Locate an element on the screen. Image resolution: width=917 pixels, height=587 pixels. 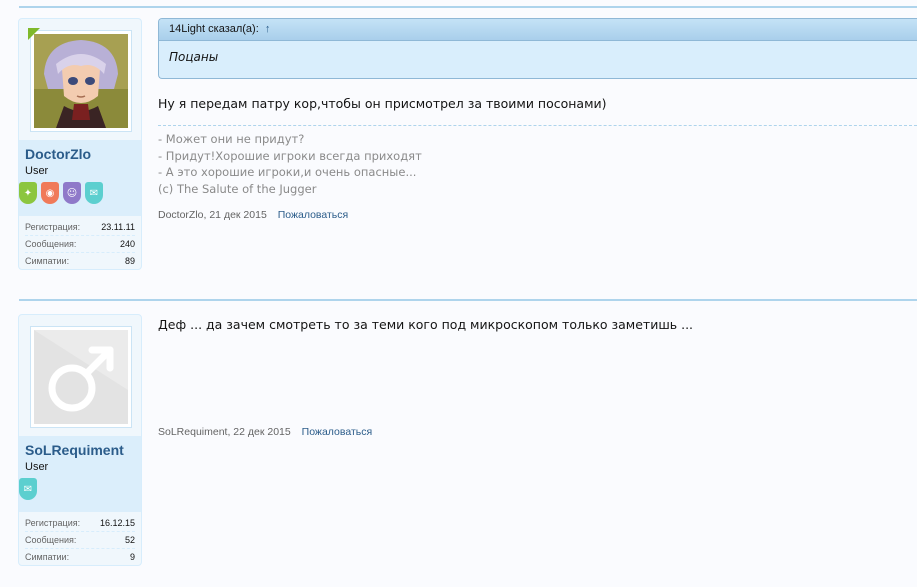
post-meta: DoctorZlo, 21 дек 2015 Пожаловаться is located at coordinates (253, 215).